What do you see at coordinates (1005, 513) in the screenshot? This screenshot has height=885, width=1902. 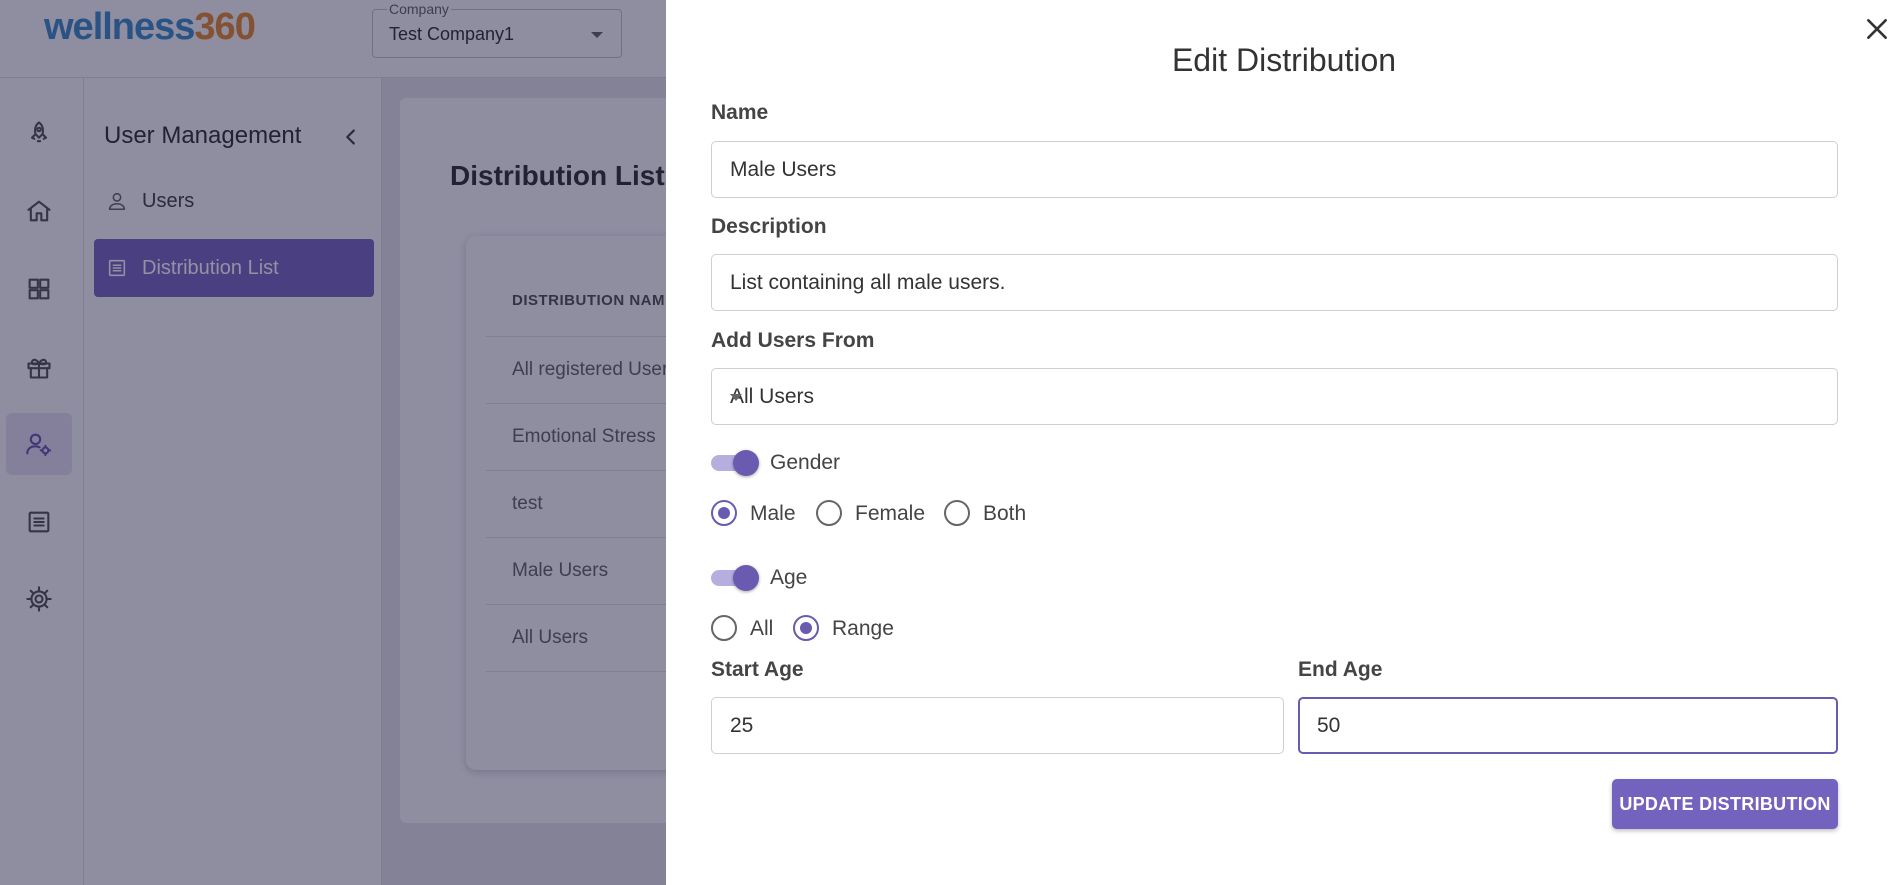 I see `radio-label-both: Both` at bounding box center [1005, 513].